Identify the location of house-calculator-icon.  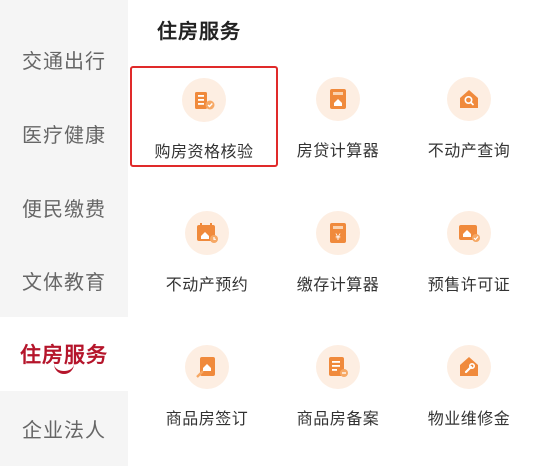
(338, 99).